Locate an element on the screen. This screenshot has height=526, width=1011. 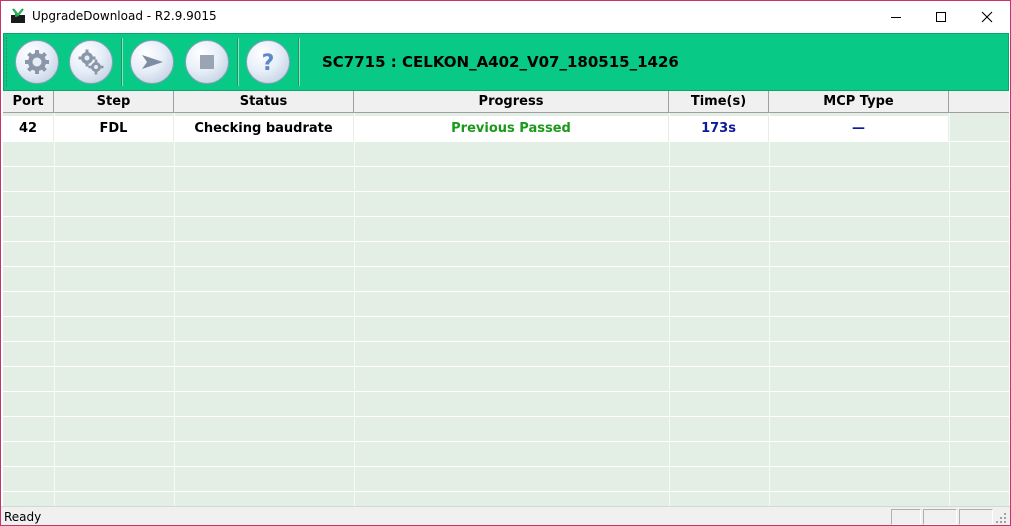
play-arrow-icon is located at coordinates (152, 62).